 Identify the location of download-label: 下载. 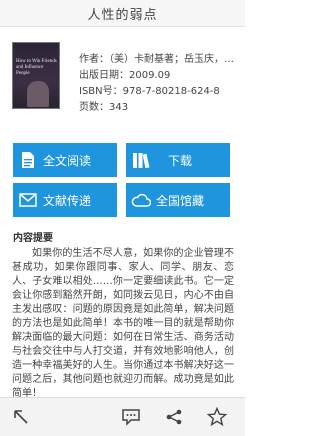
(180, 160).